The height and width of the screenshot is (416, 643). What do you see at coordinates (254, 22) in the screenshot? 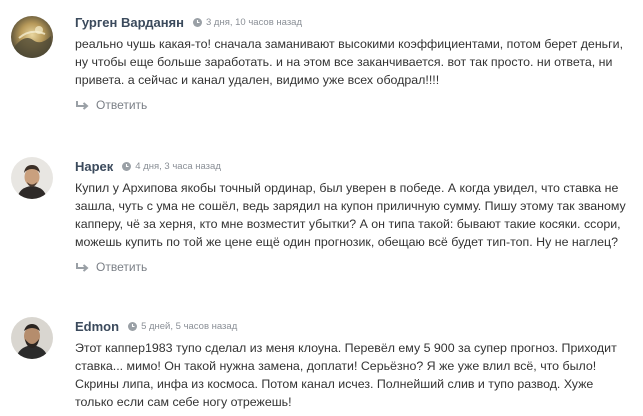
I see `comment-date: 3 дня, 10 часов назад` at bounding box center [254, 22].